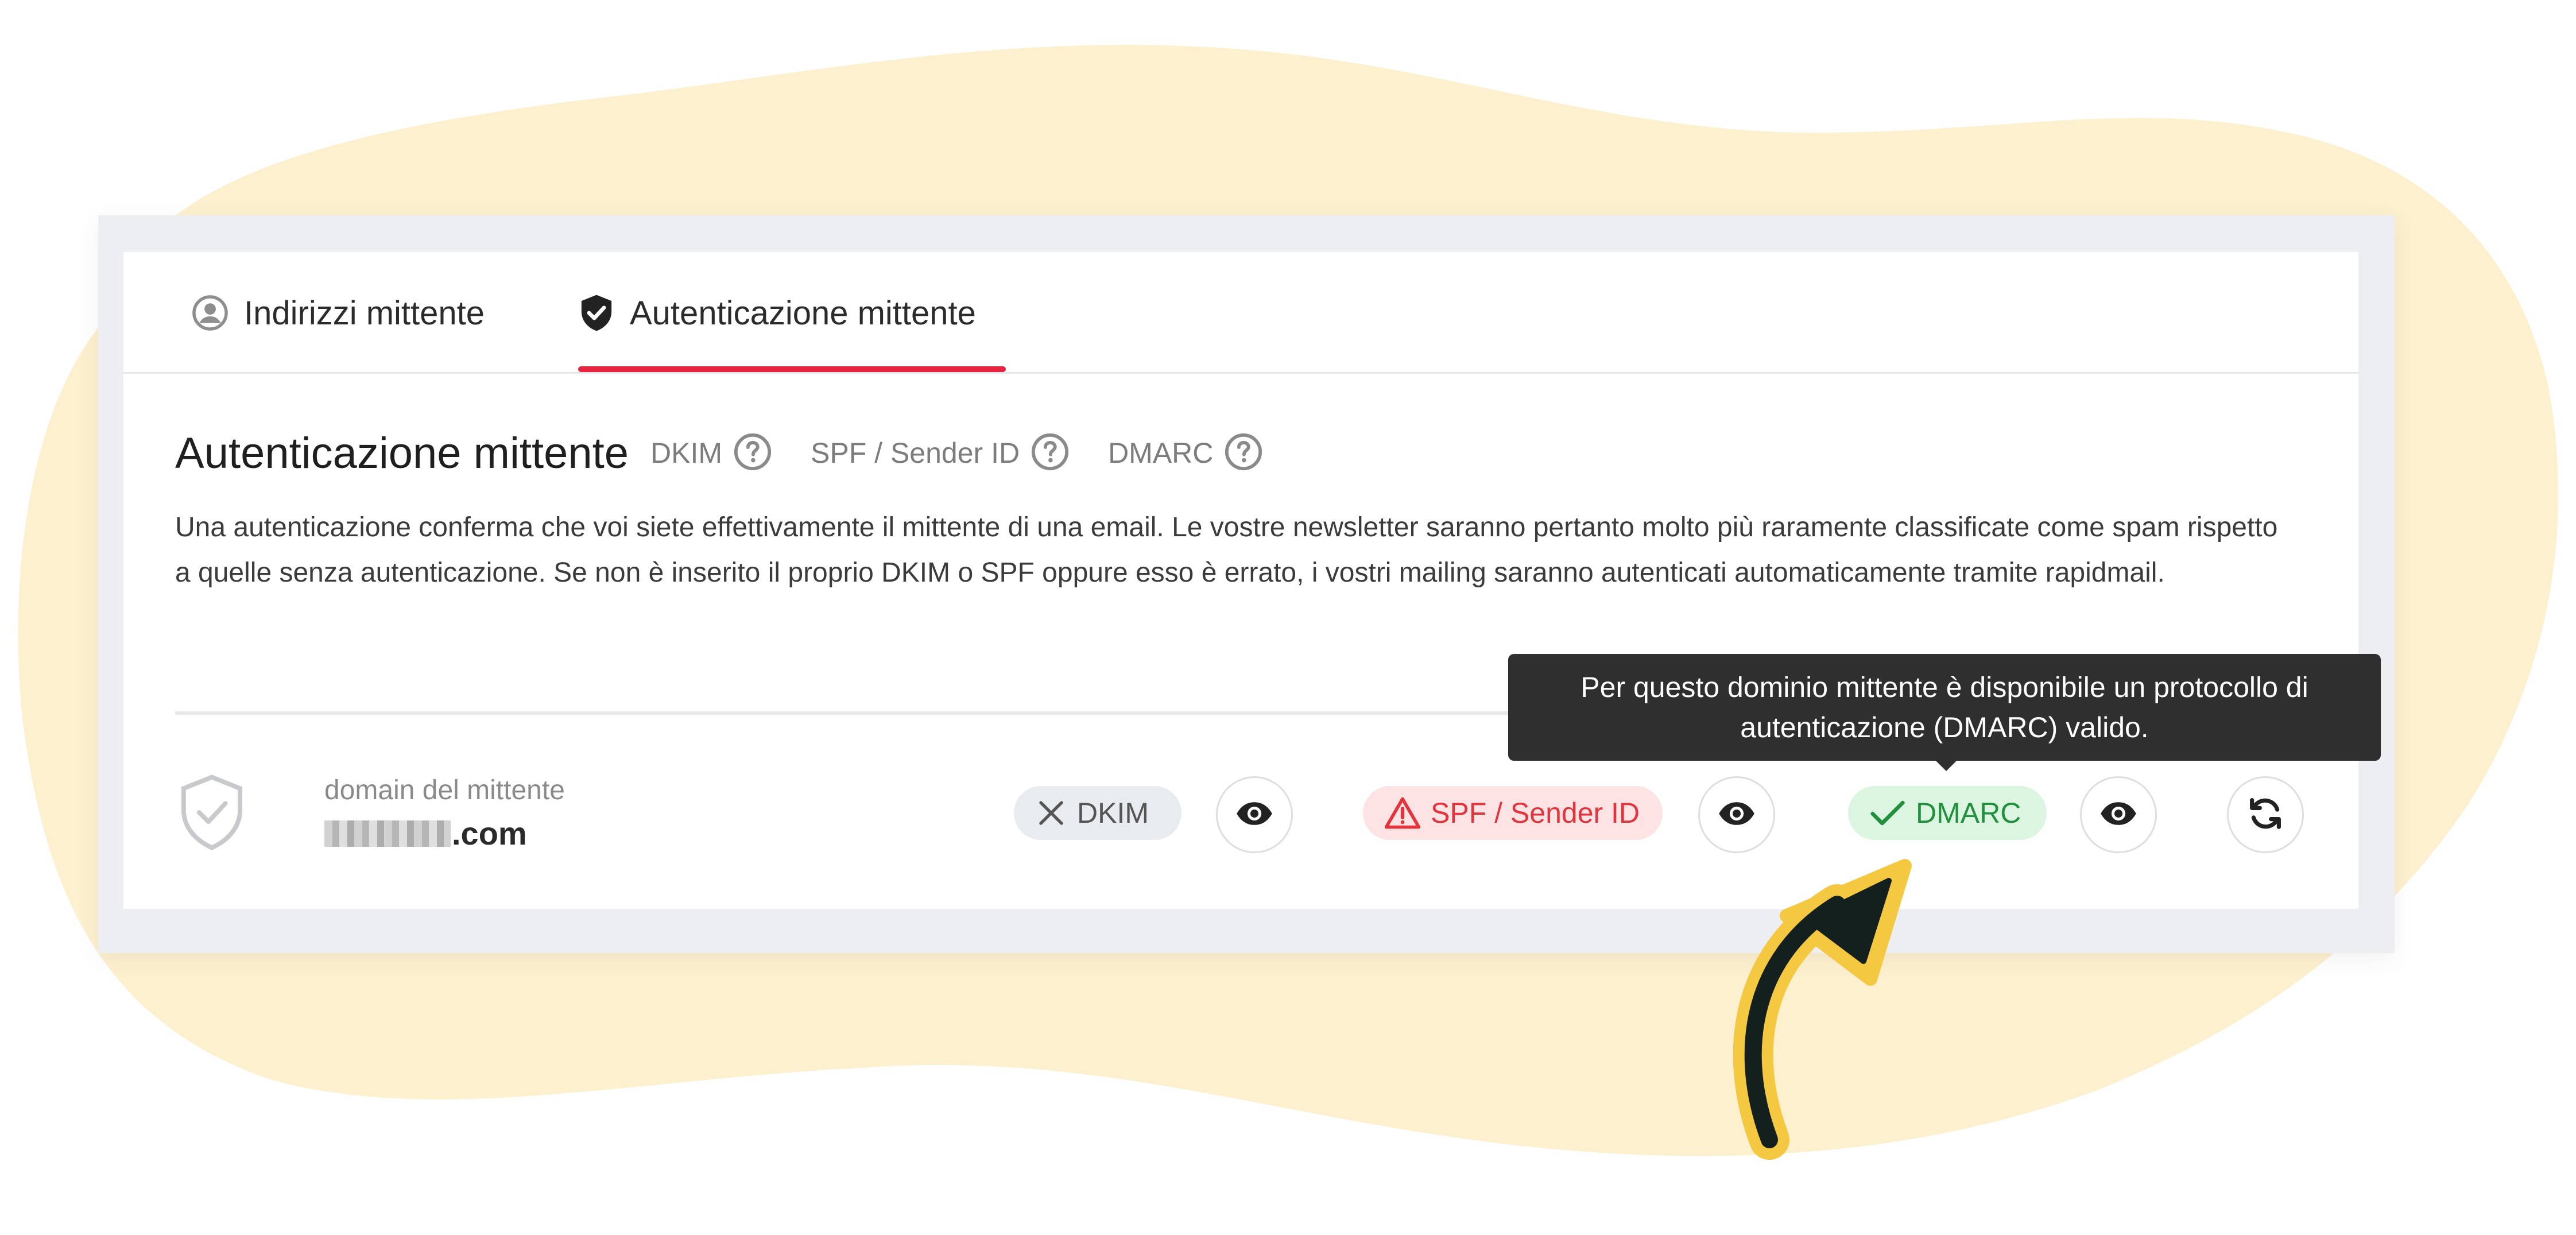  Describe the element at coordinates (1051, 813) in the screenshot. I see `x-icon` at that location.